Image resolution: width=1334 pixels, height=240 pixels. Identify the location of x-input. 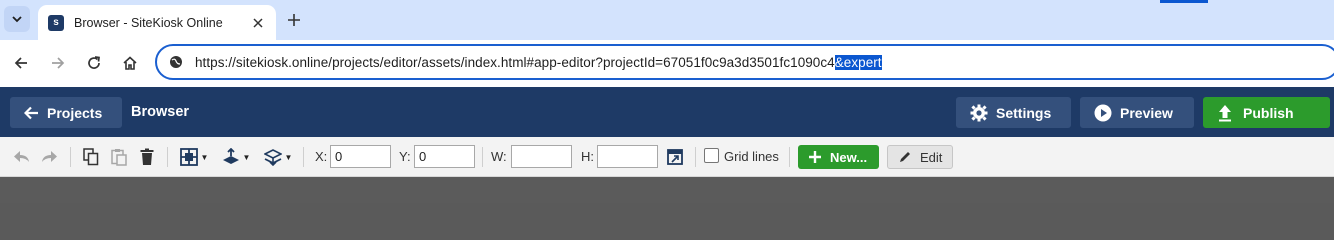
(360, 156).